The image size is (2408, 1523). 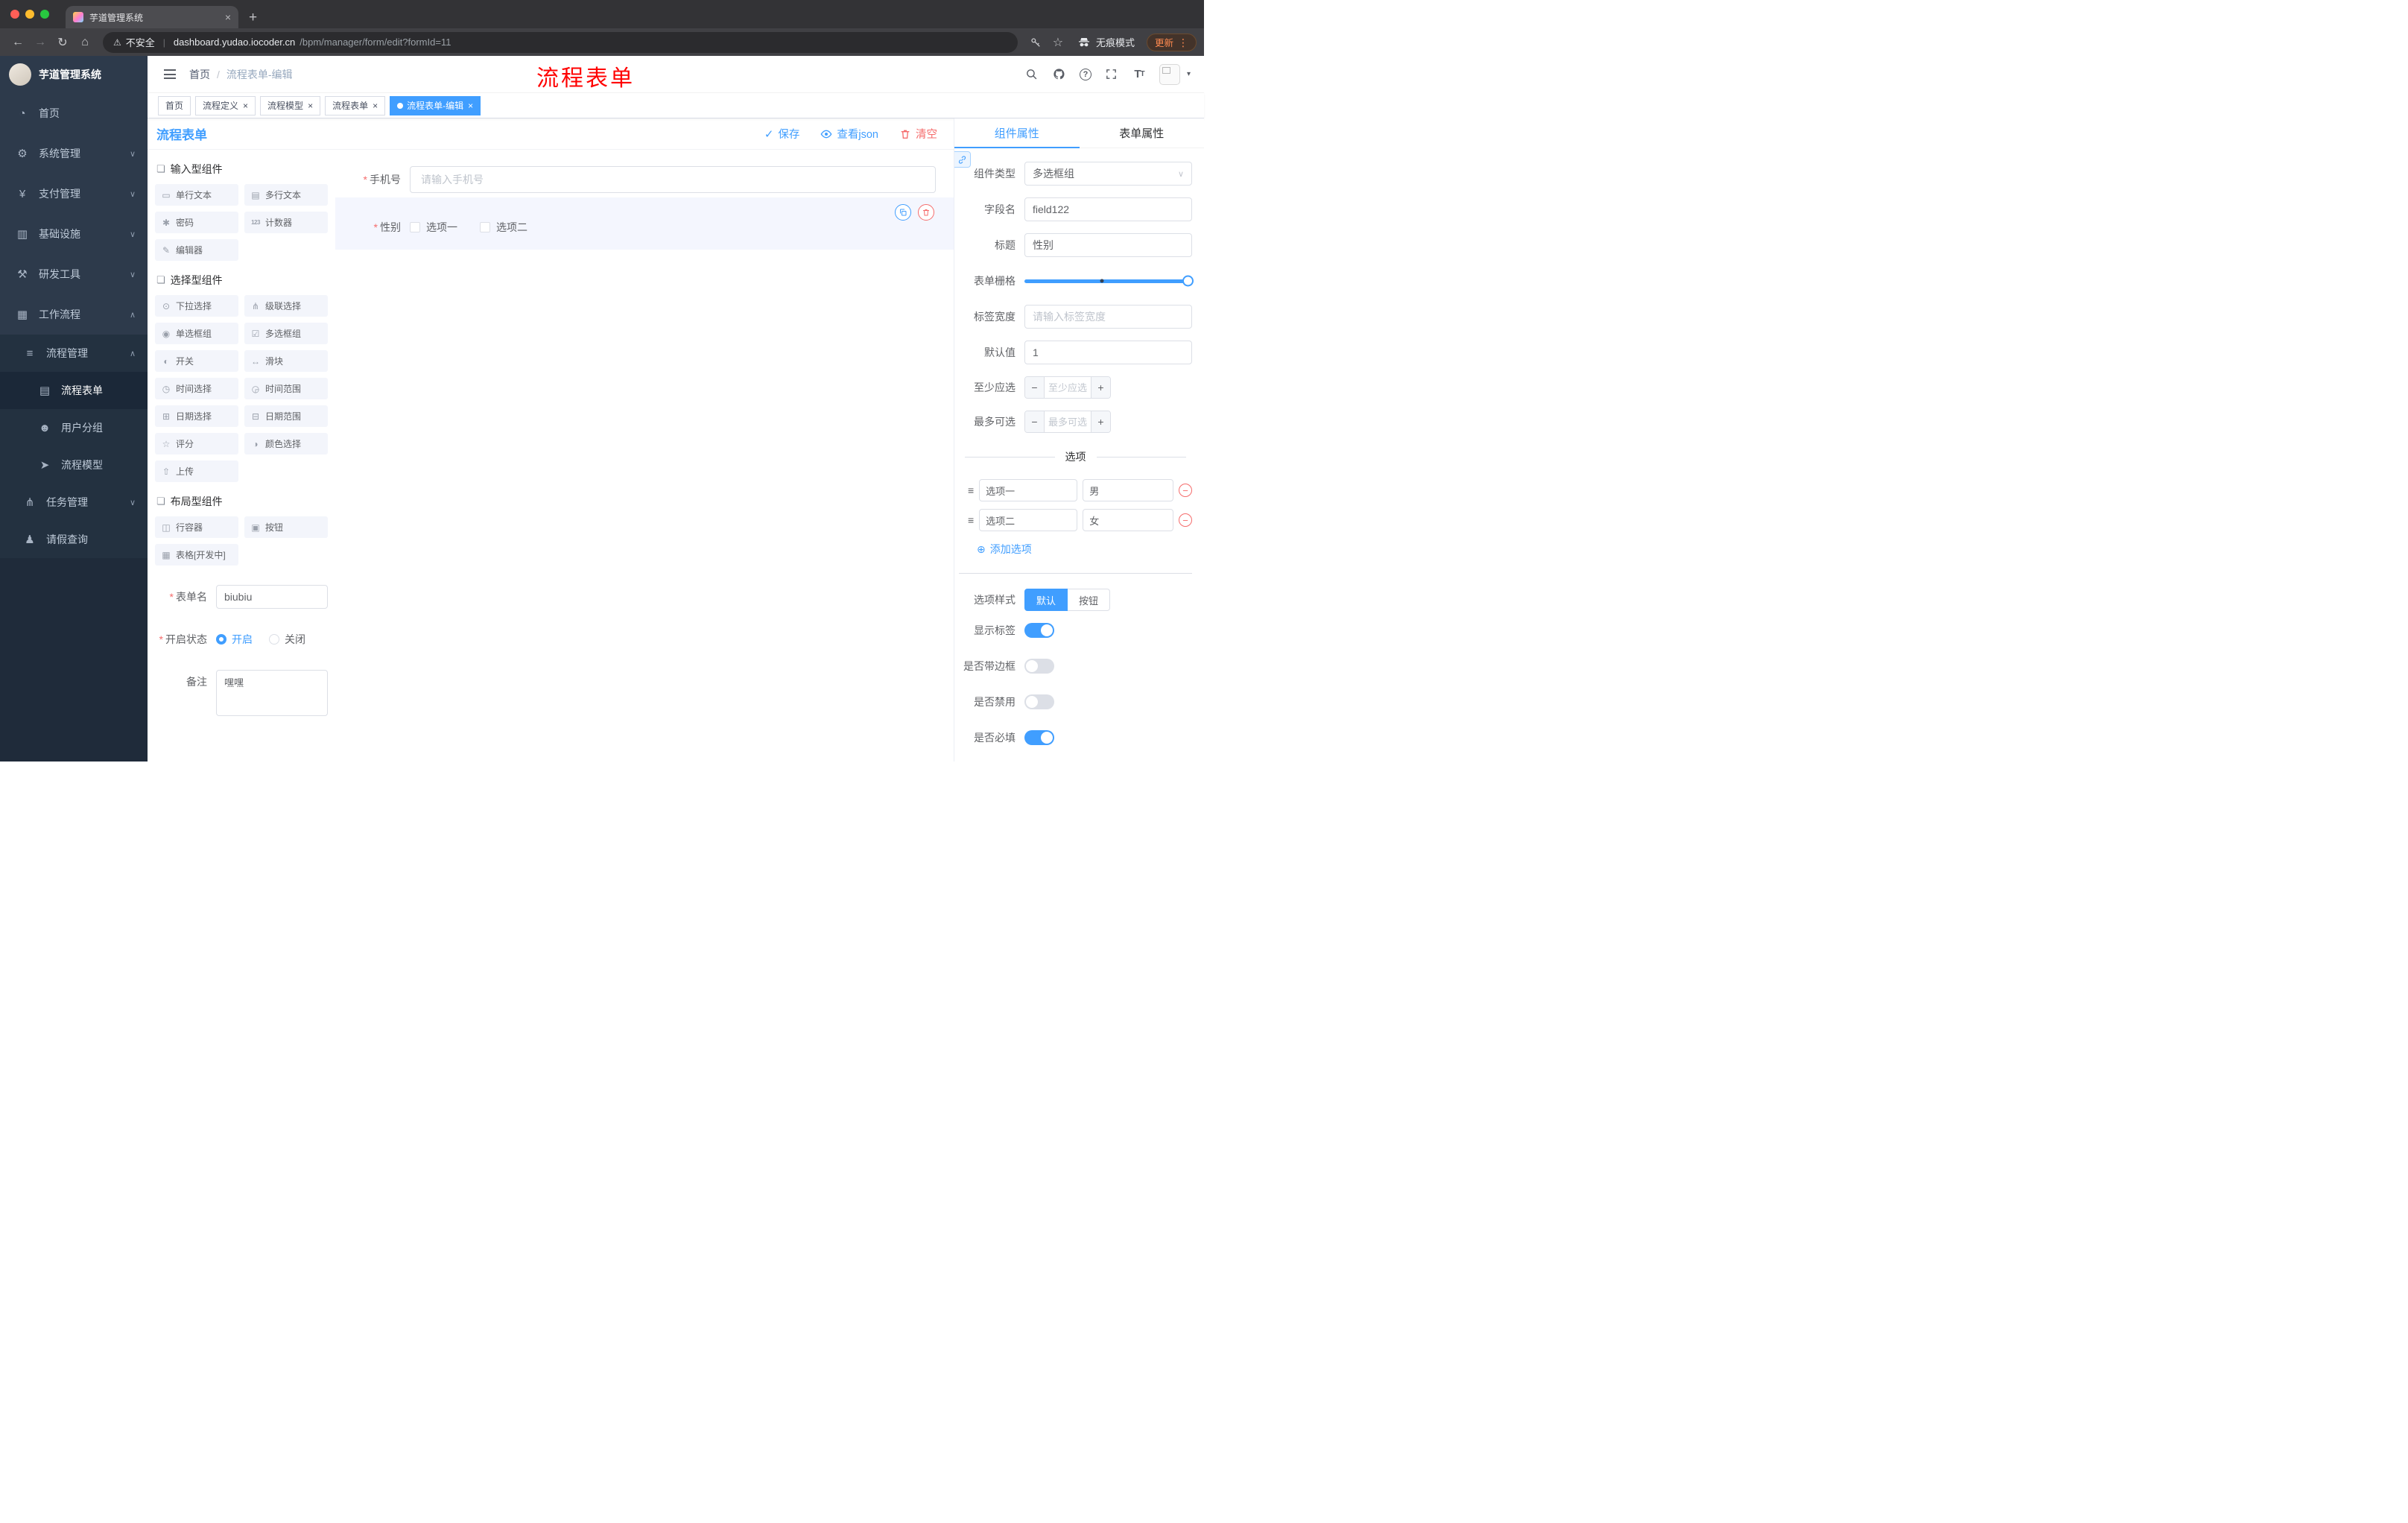 What do you see at coordinates (1068, 388) in the screenshot?
I see `min-select-input` at bounding box center [1068, 388].